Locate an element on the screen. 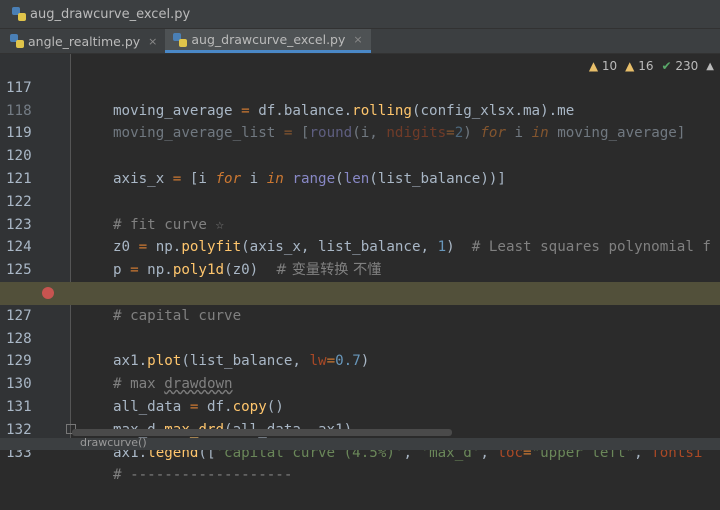  code-line: 131 max_d.max_drd(all_data, ax1) is located at coordinates (360, 405).